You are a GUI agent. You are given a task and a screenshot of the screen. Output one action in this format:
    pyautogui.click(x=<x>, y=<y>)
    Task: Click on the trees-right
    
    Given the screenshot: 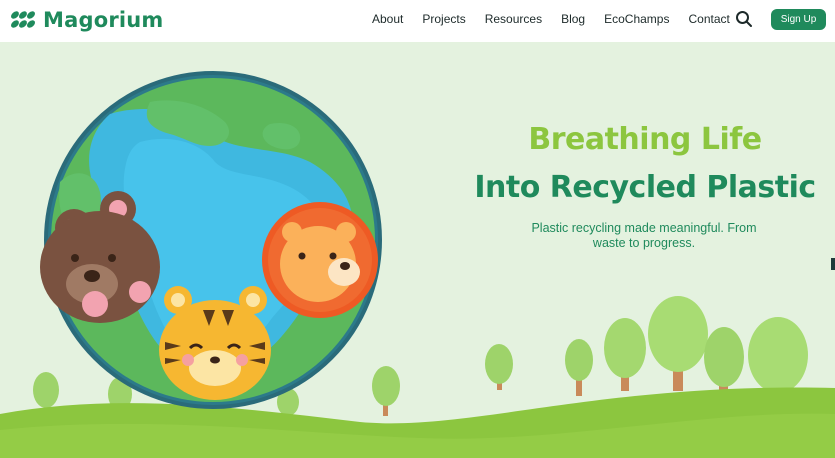 What is the action you would take?
    pyautogui.click(x=646, y=346)
    